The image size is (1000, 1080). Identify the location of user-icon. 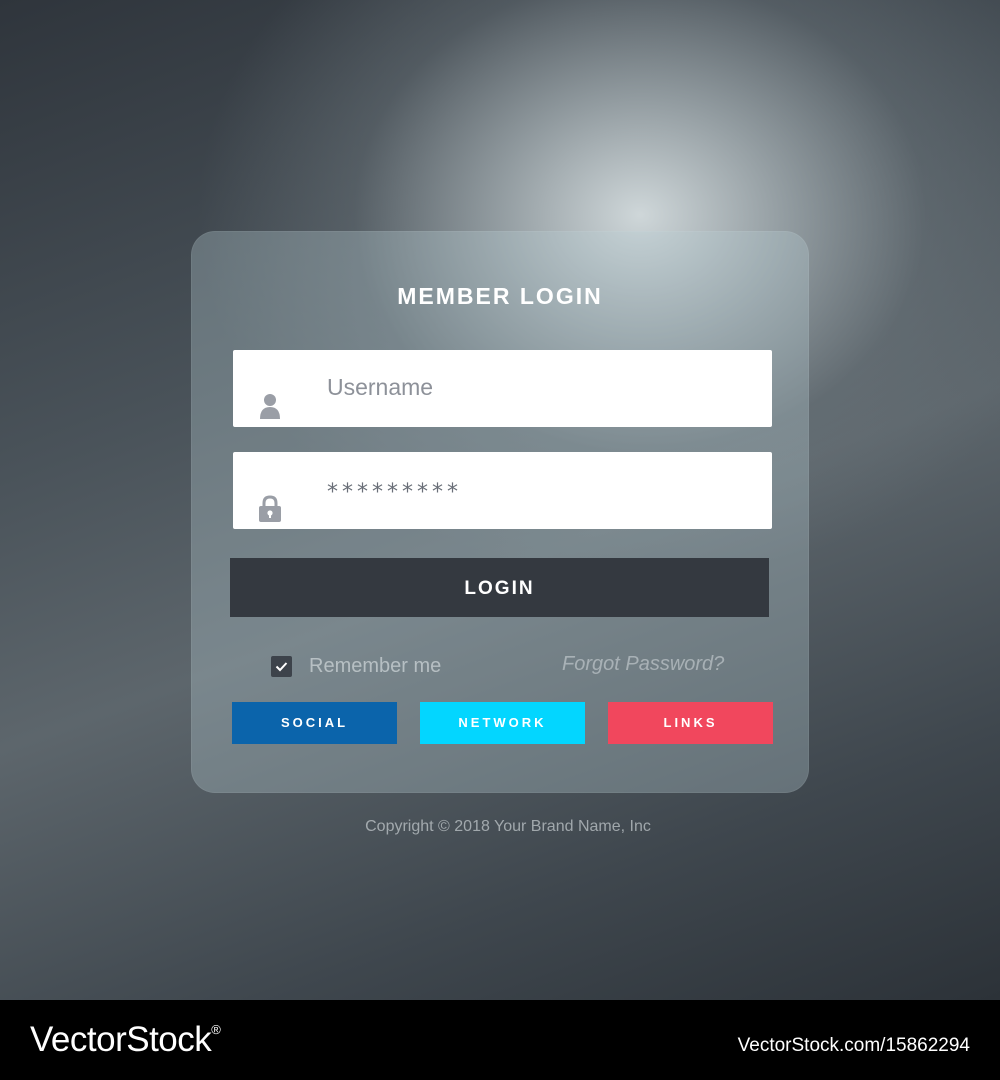
(270, 406).